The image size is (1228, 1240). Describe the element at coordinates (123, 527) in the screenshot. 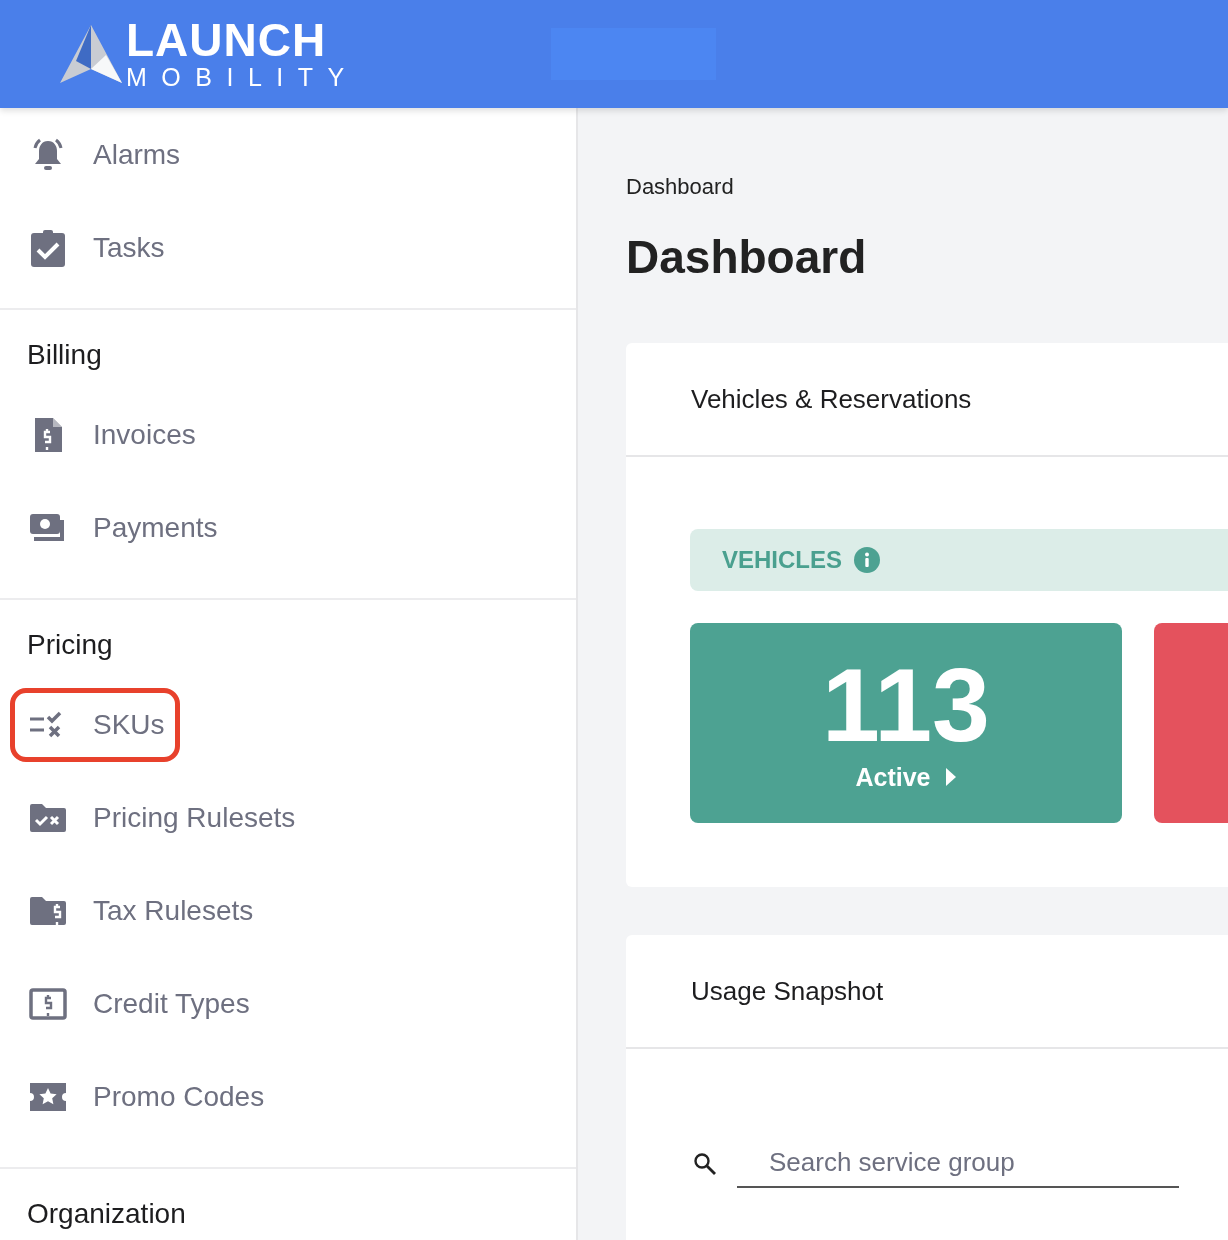

I see `sidebar-item: Payments` at that location.